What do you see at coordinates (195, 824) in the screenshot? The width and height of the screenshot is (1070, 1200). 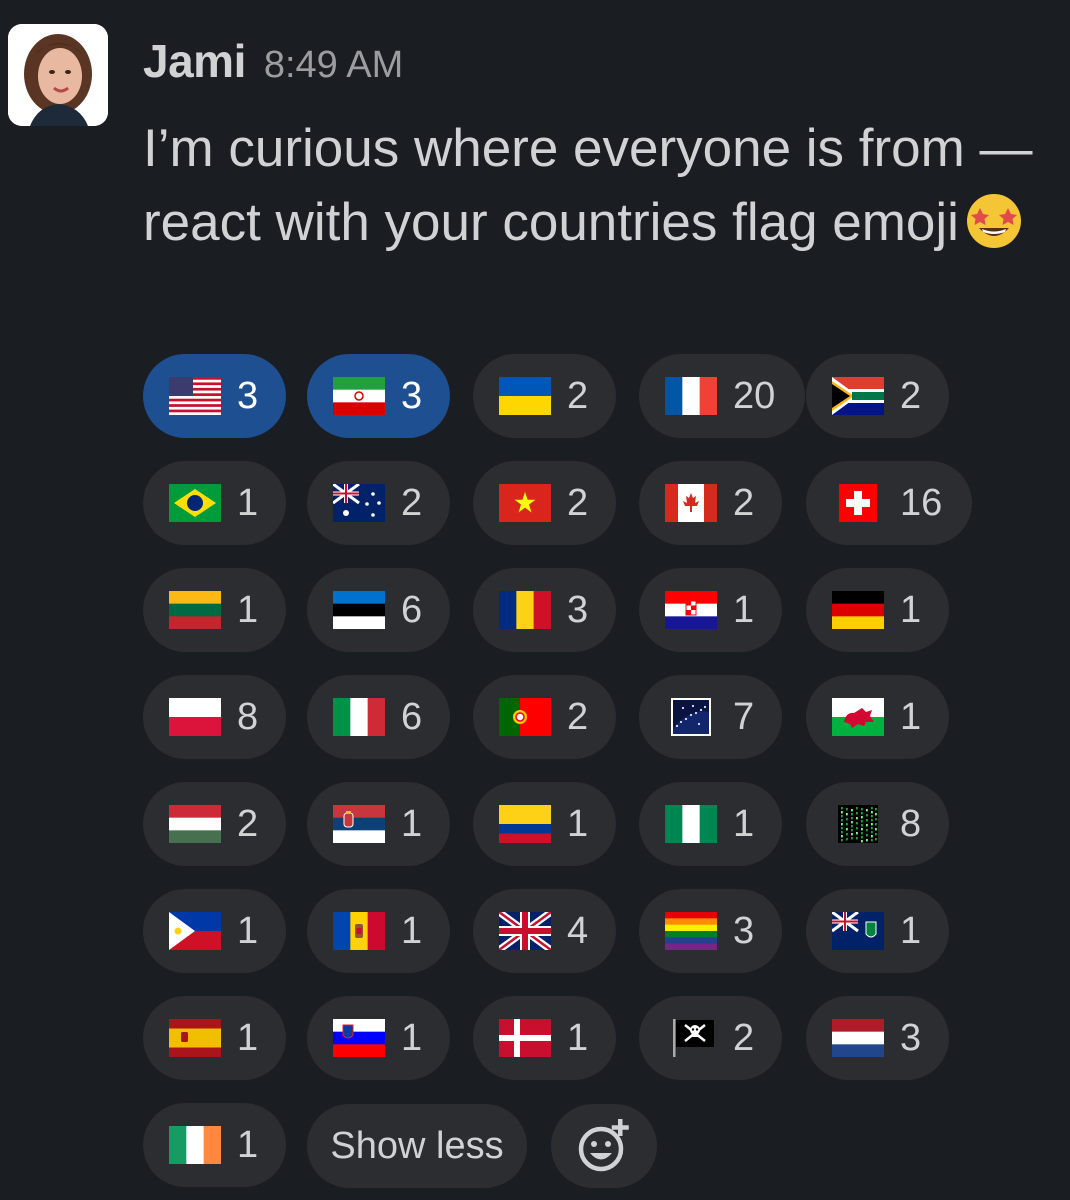 I see `flag-hu-icon` at bounding box center [195, 824].